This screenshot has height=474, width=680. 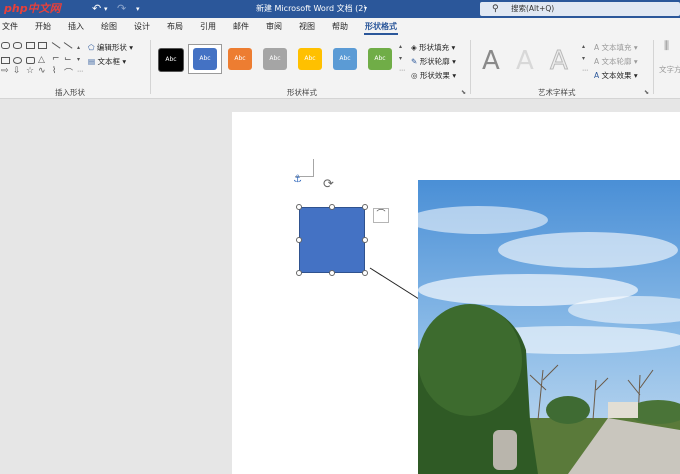 I want to click on dialog-launcher-icon: ⬊, so click(x=463, y=92).